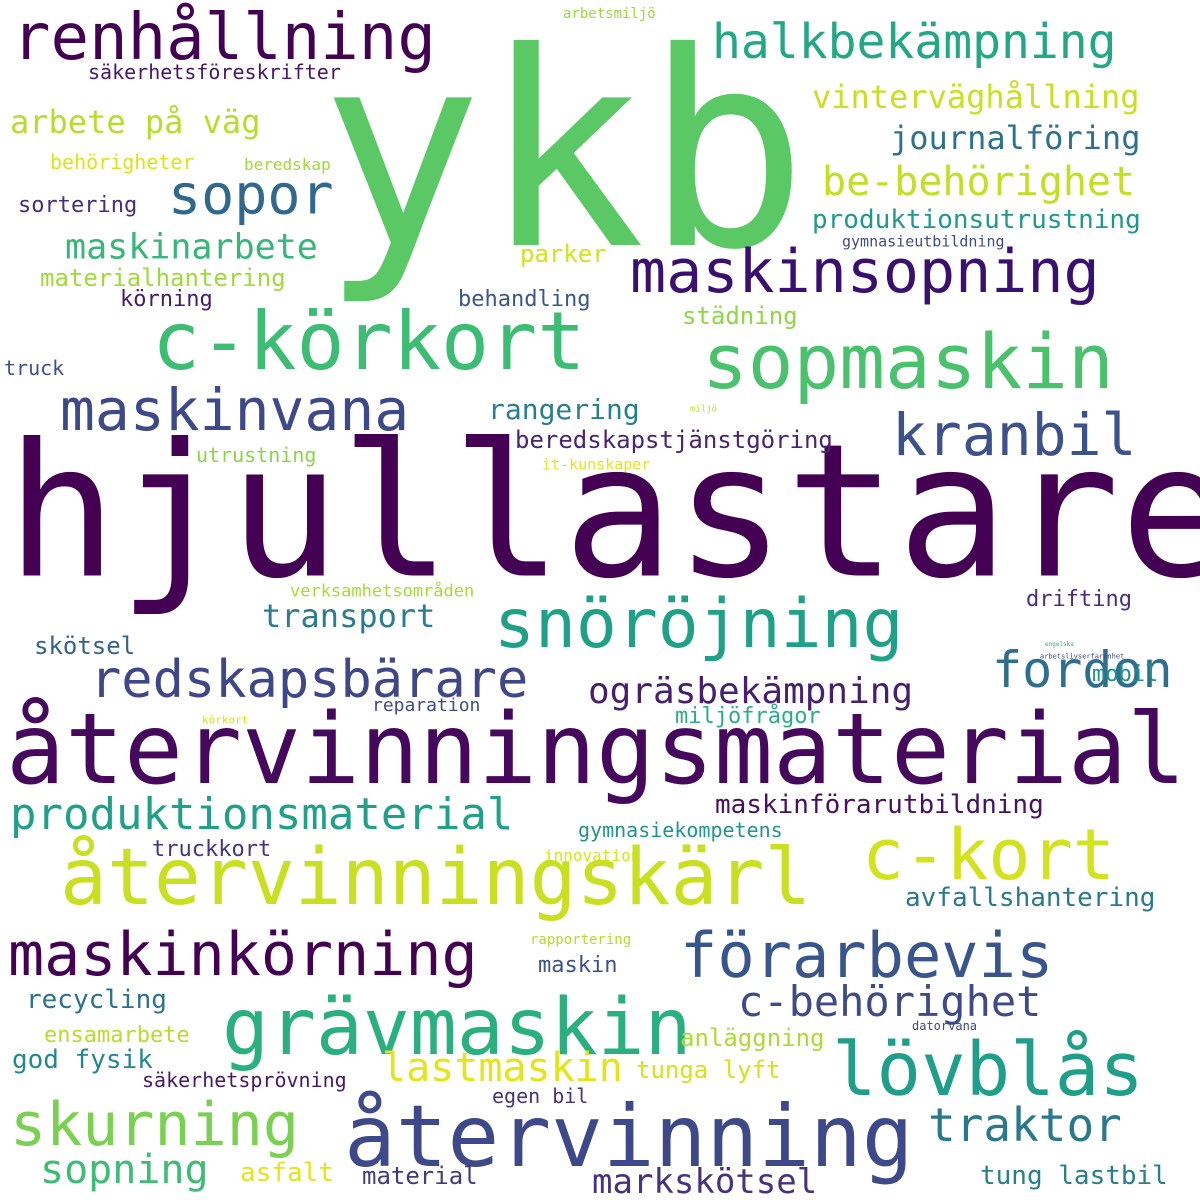  I want to click on word: c-kort, so click(988, 855).